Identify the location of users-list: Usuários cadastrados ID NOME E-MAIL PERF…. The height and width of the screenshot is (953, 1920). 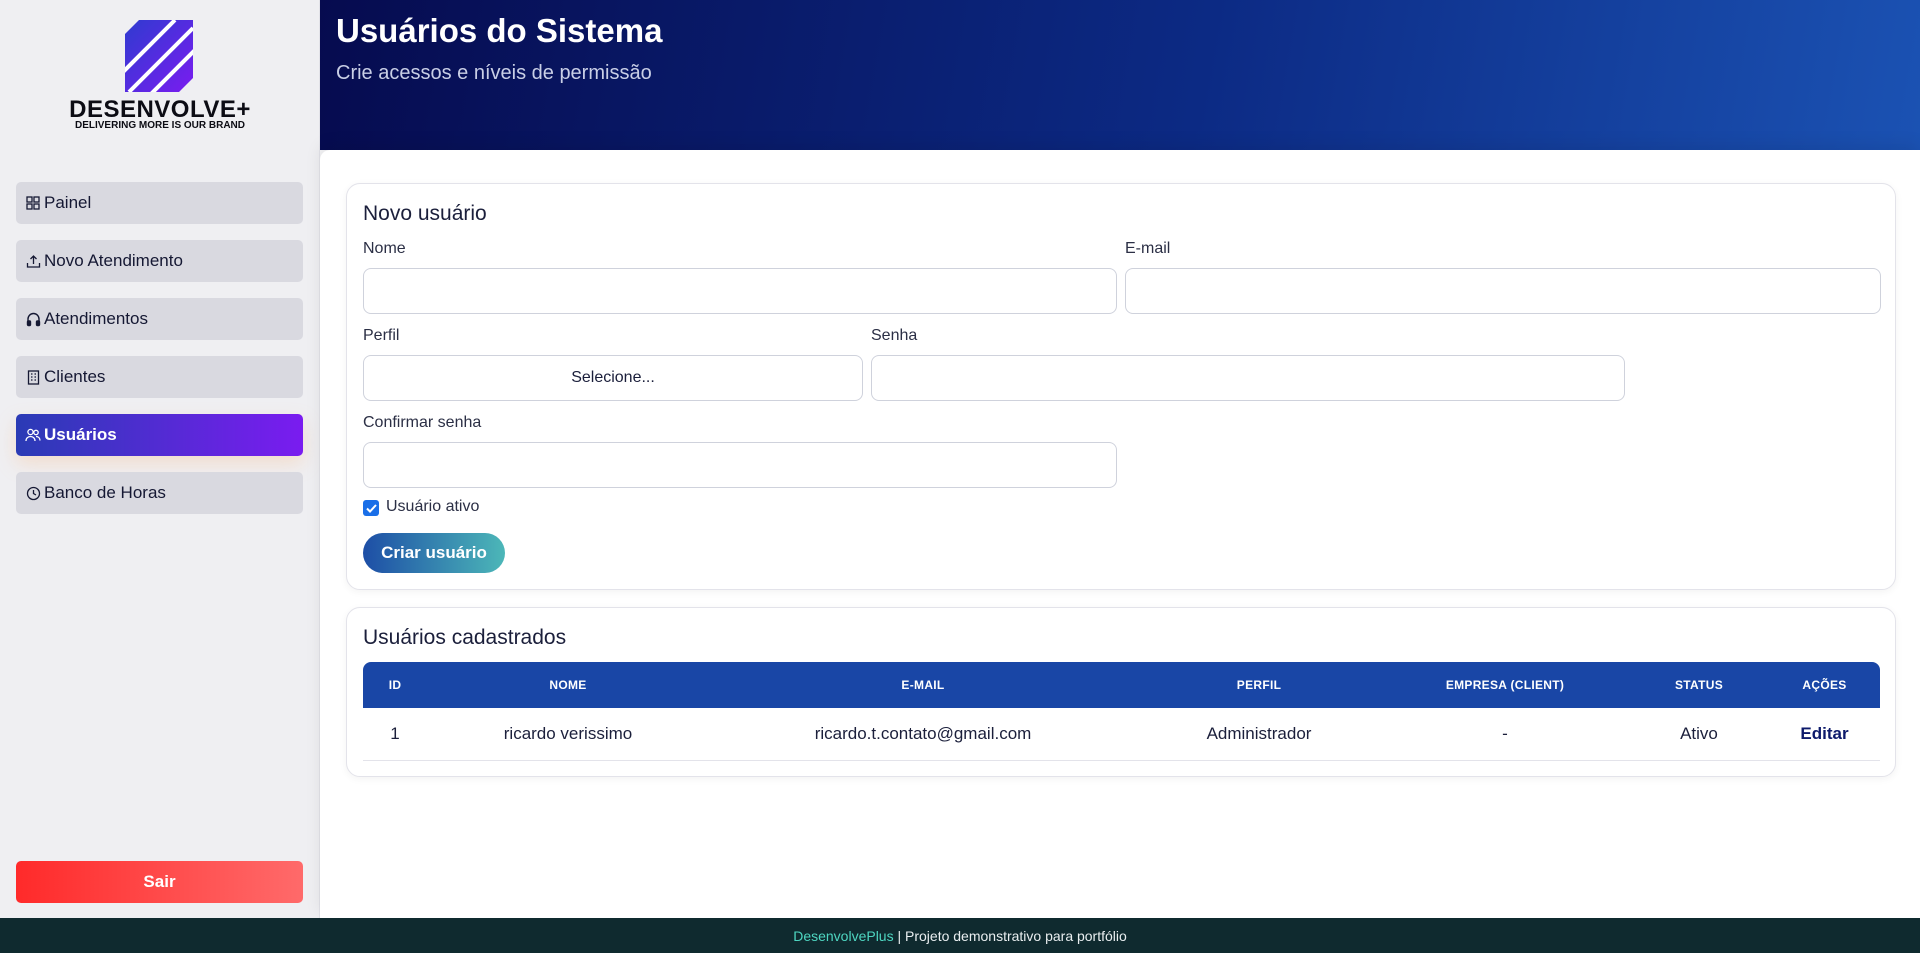
(1121, 692).